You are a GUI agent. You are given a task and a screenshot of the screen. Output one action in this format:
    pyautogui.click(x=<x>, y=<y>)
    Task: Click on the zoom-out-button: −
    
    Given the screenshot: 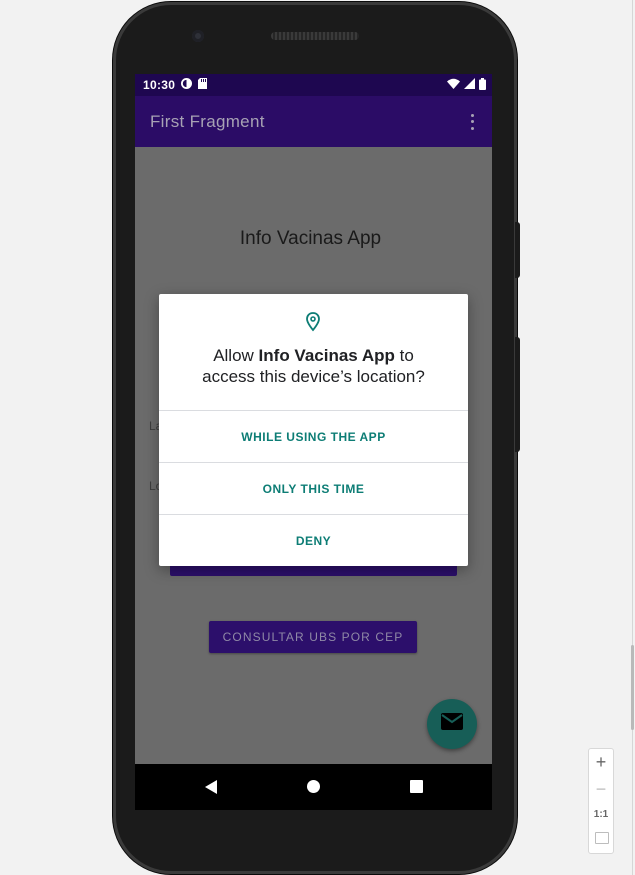 What is the action you would take?
    pyautogui.click(x=601, y=789)
    